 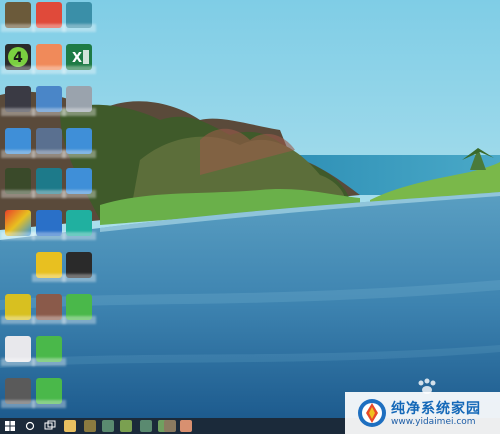 I want to click on svg-text: X, so click(x=77, y=58).